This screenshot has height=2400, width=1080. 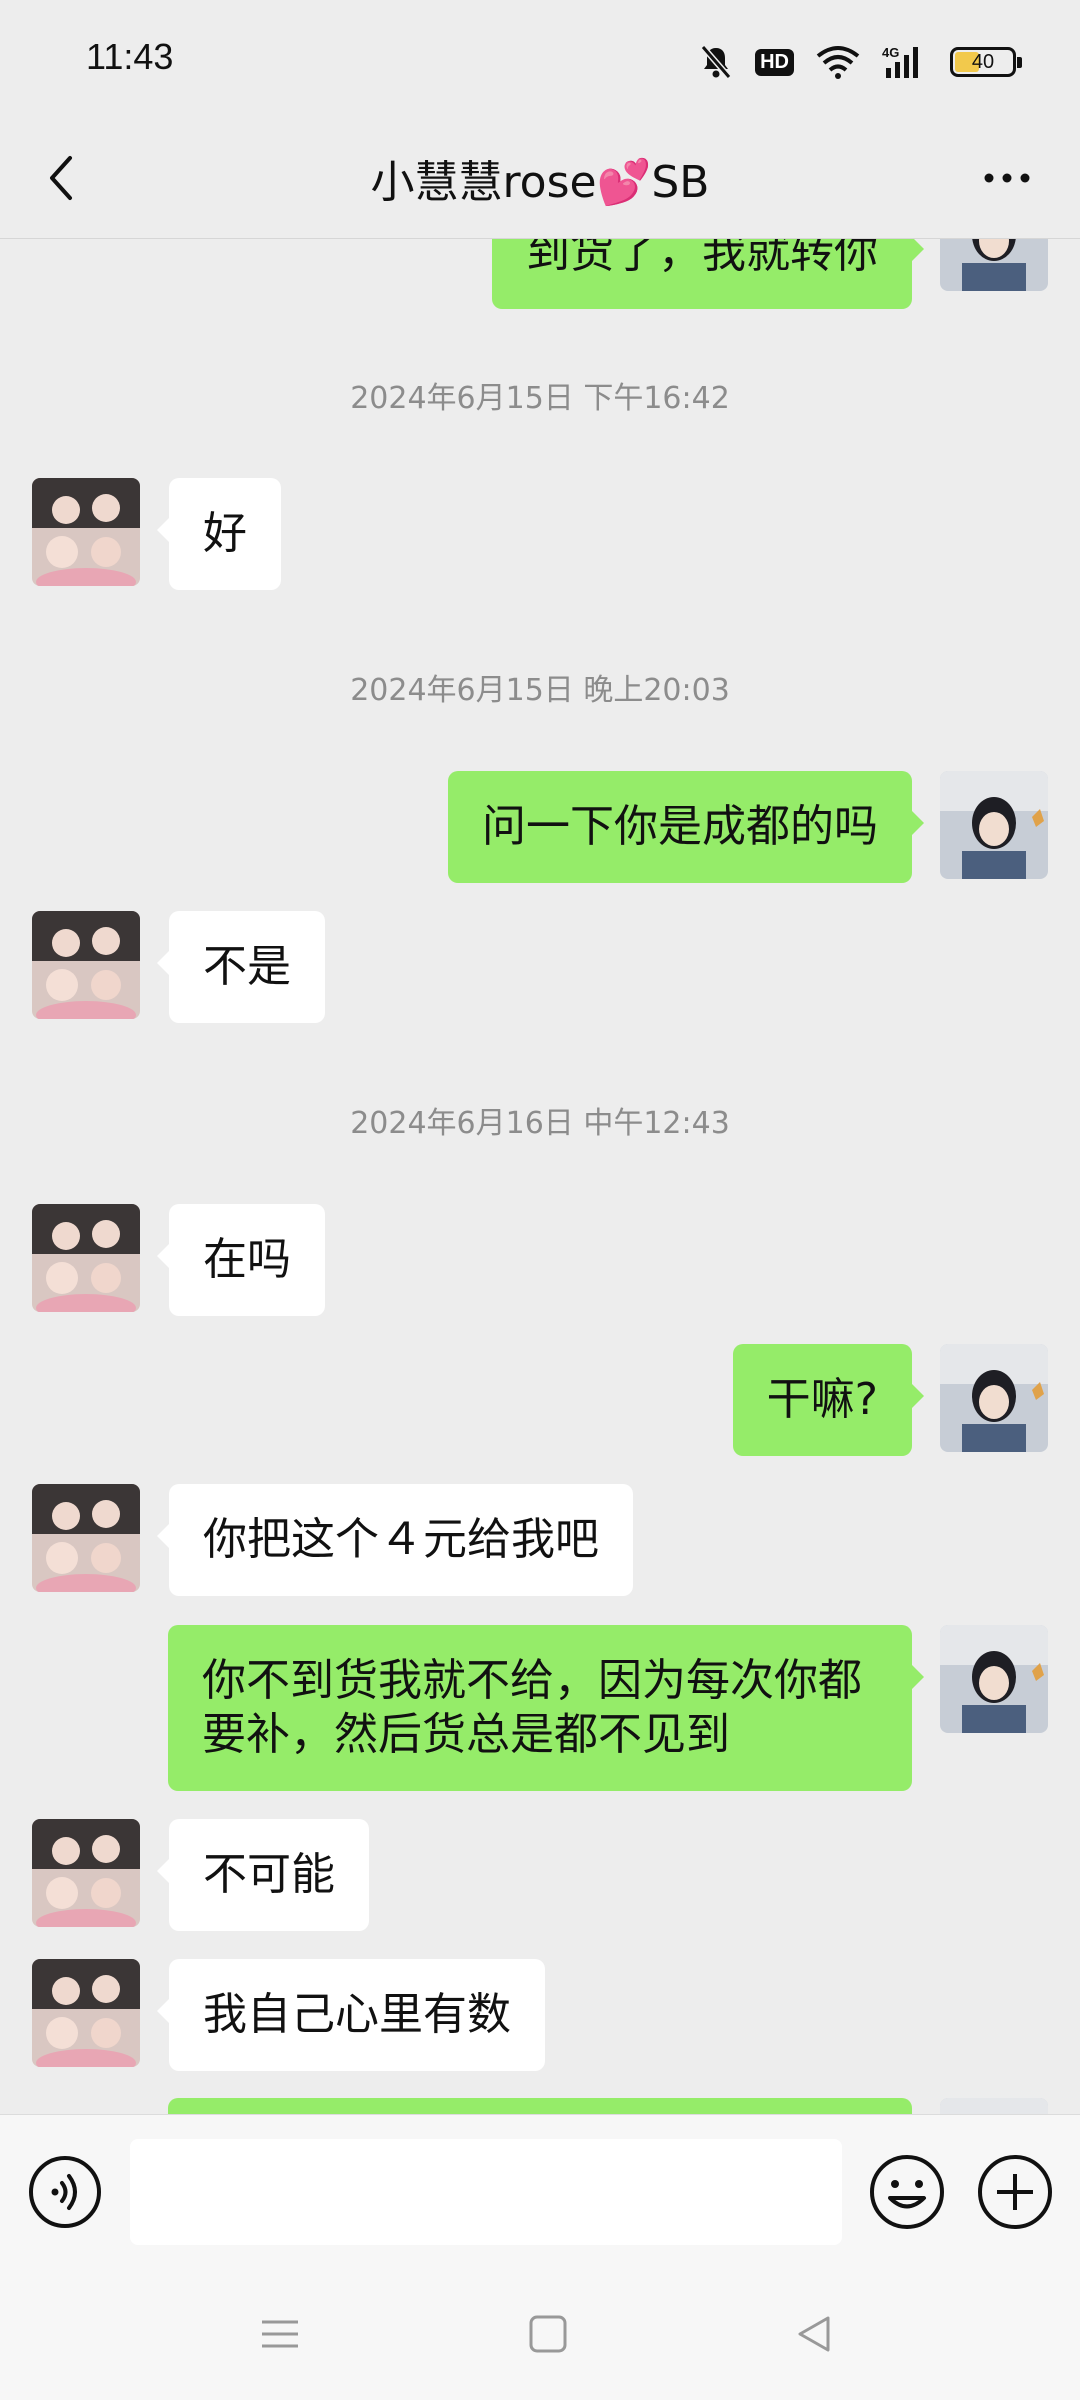 What do you see at coordinates (708, 274) in the screenshot?
I see `message-bubble-sent: 到货了，我就转你` at bounding box center [708, 274].